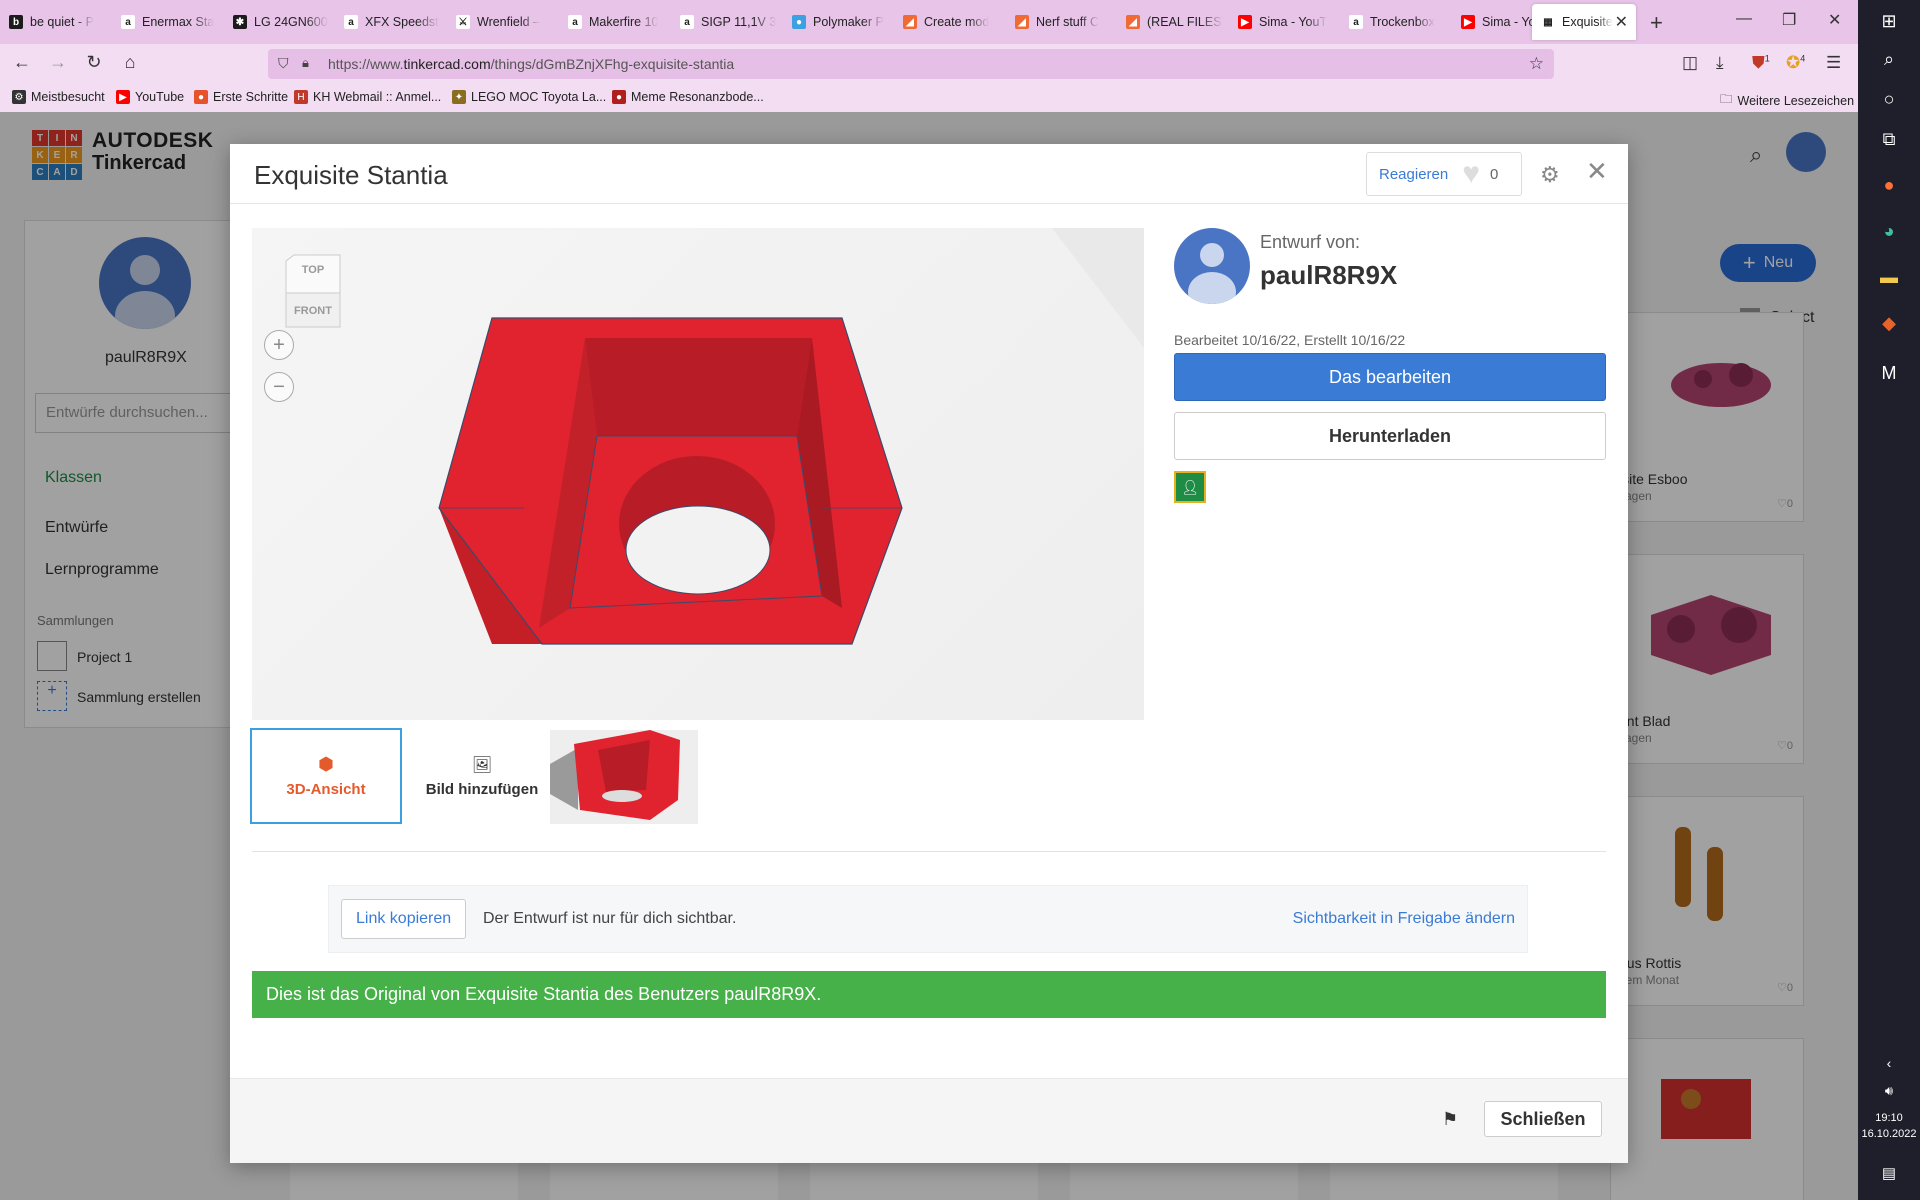 This screenshot has width=1920, height=1200. Describe the element at coordinates (388, 22) in the screenshot. I see `browser-tab: a XFX Speedst` at that location.